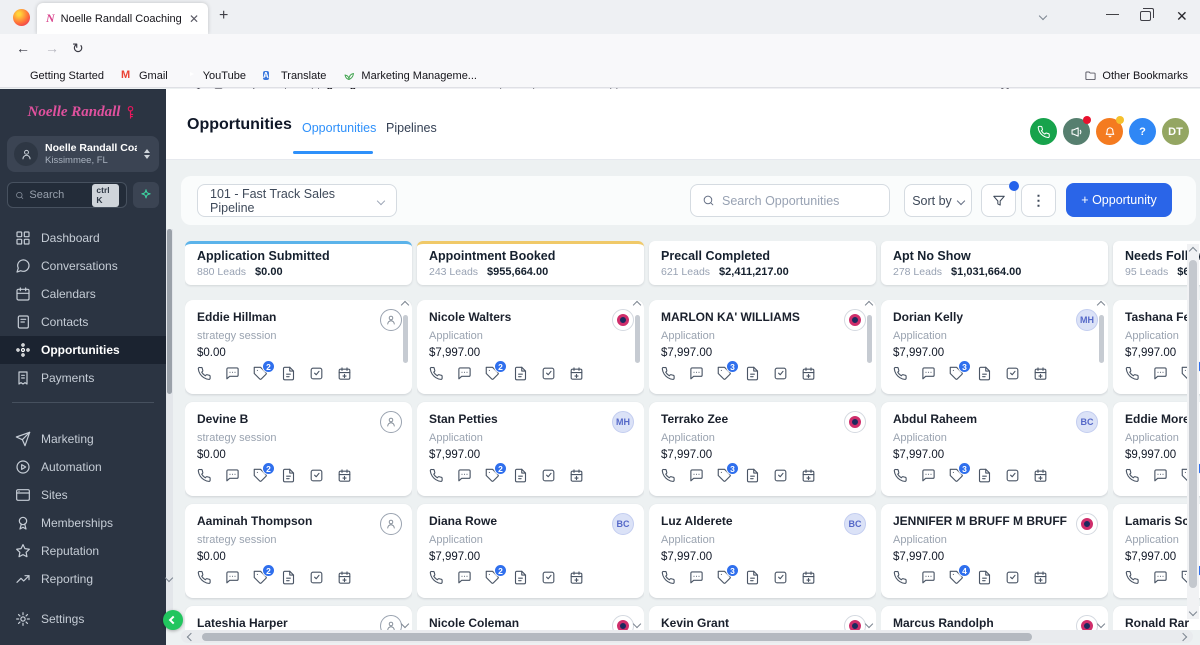 The image size is (1200, 645). I want to click on new-tab-button: +, so click(223, 16).